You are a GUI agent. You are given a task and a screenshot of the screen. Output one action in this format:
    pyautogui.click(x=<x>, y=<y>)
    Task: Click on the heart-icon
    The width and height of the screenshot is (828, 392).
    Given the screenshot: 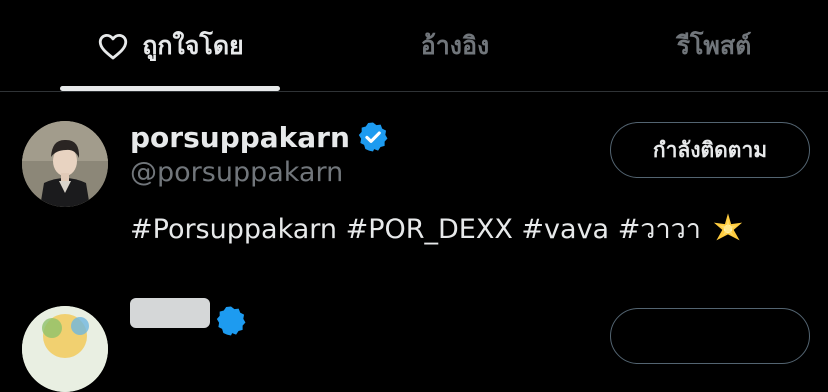 What is the action you would take?
    pyautogui.click(x=113, y=46)
    